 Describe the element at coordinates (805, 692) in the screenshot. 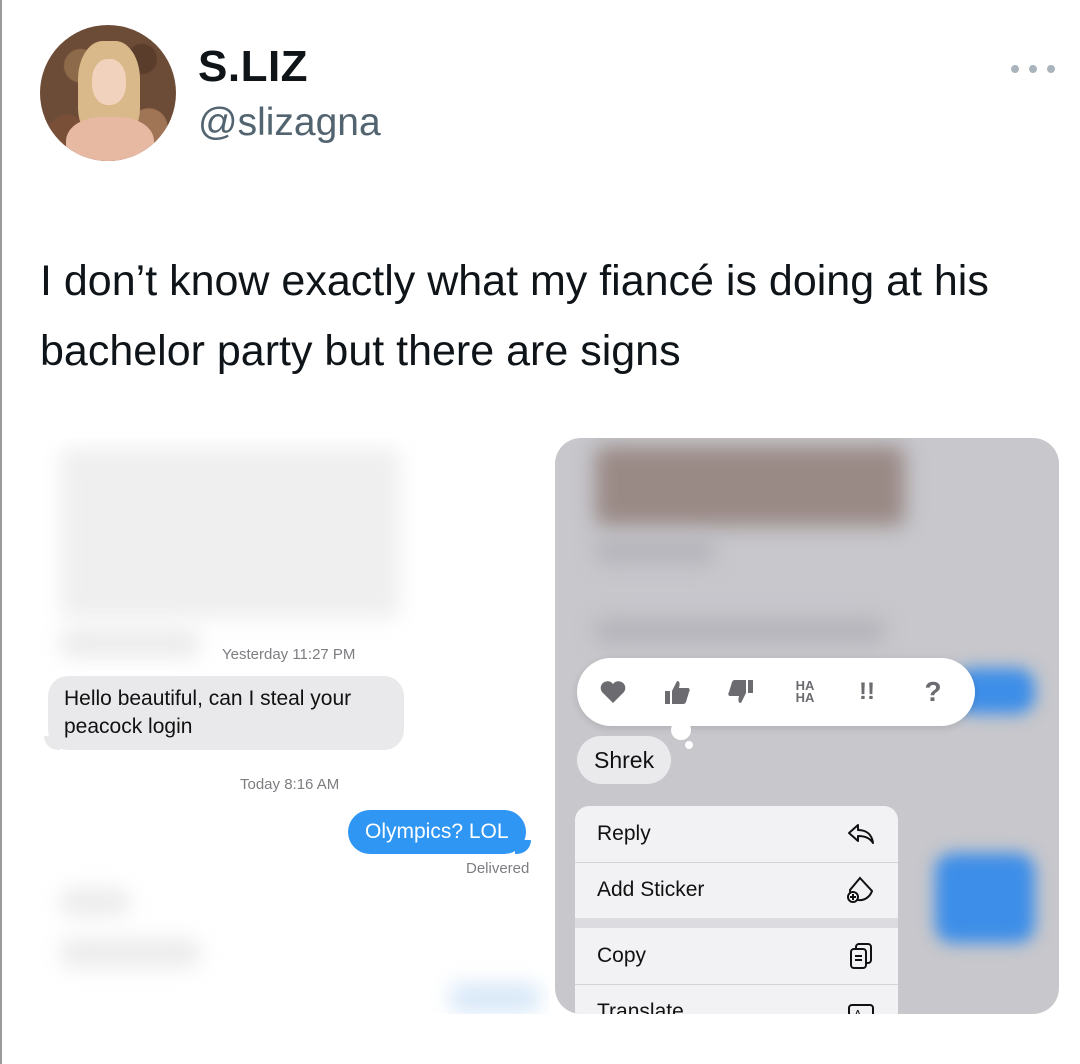

I see `haha-icon: HA HA` at that location.